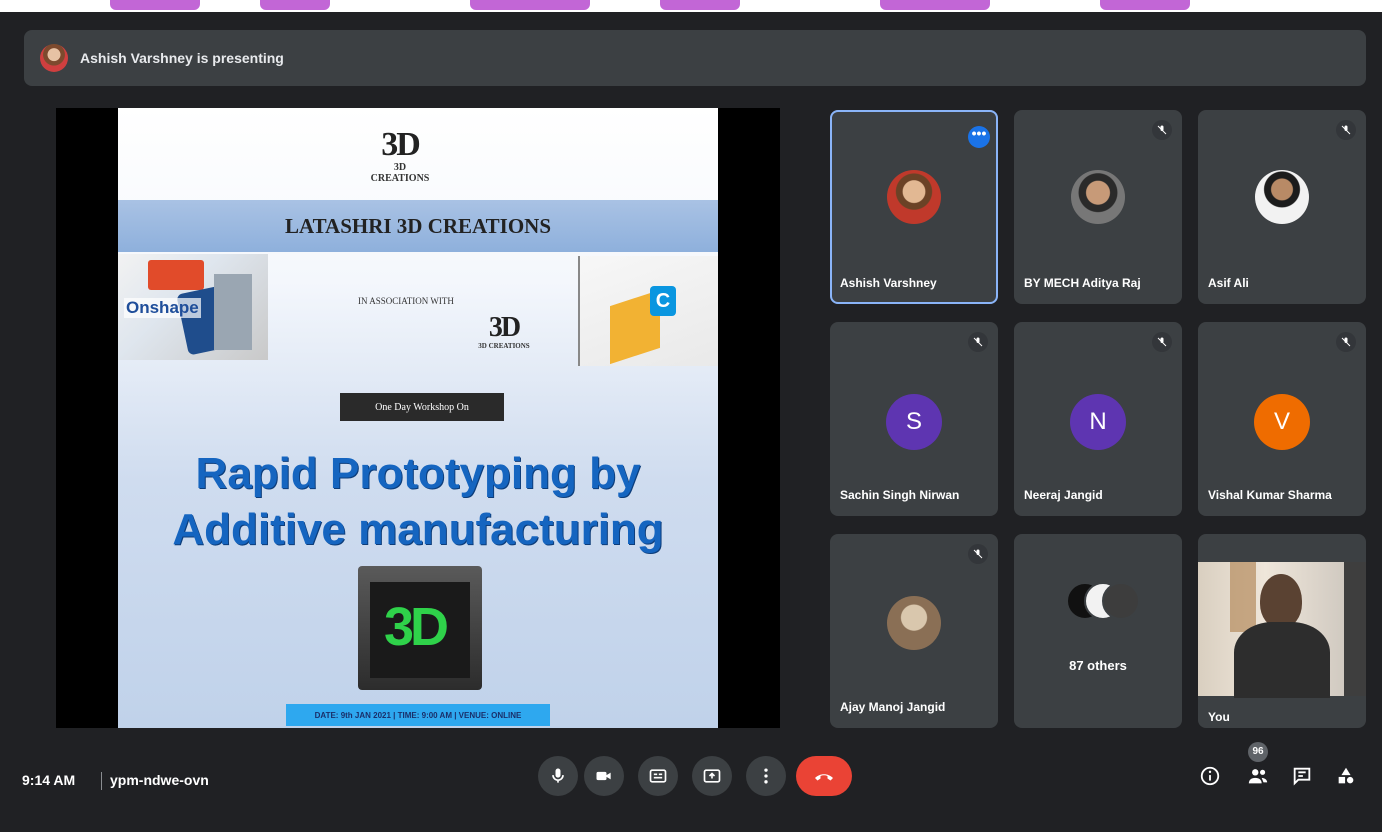 This screenshot has width=1382, height=832. What do you see at coordinates (663, 301) in the screenshot?
I see `creo-logo: C` at bounding box center [663, 301].